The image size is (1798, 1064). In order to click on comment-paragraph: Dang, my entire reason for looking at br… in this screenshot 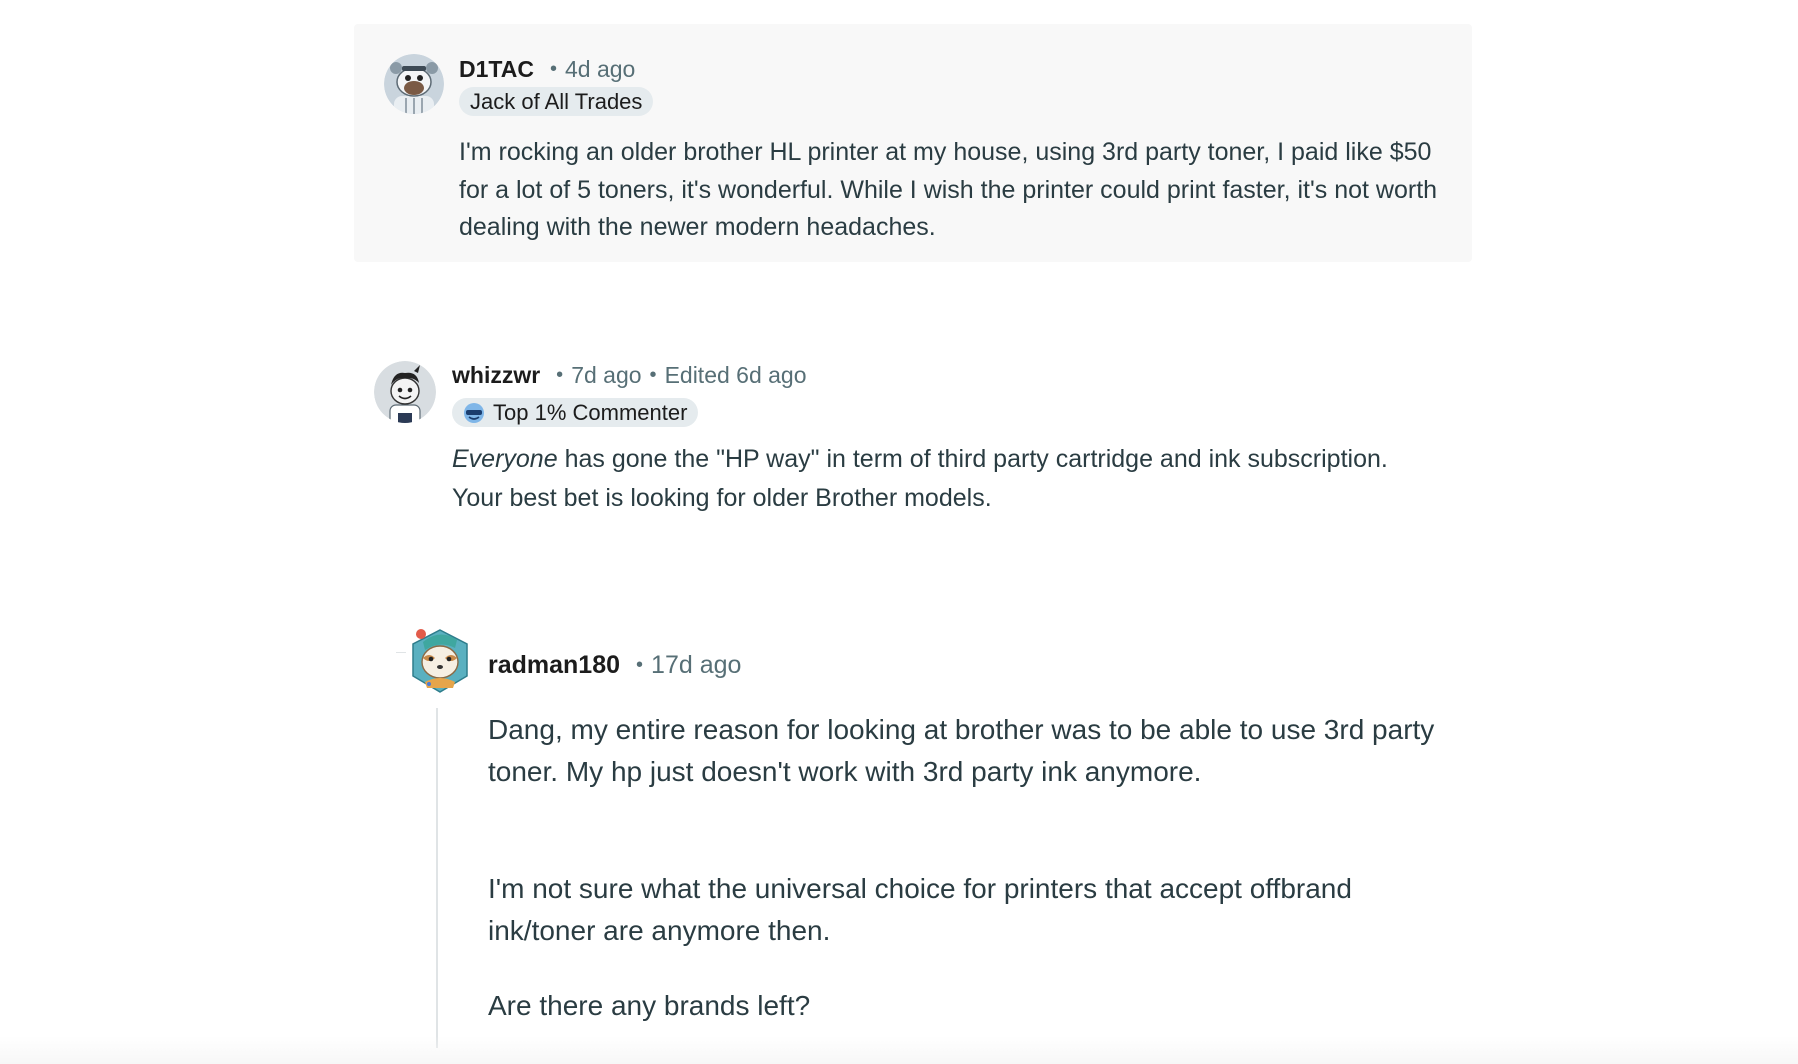, I will do `click(961, 750)`.